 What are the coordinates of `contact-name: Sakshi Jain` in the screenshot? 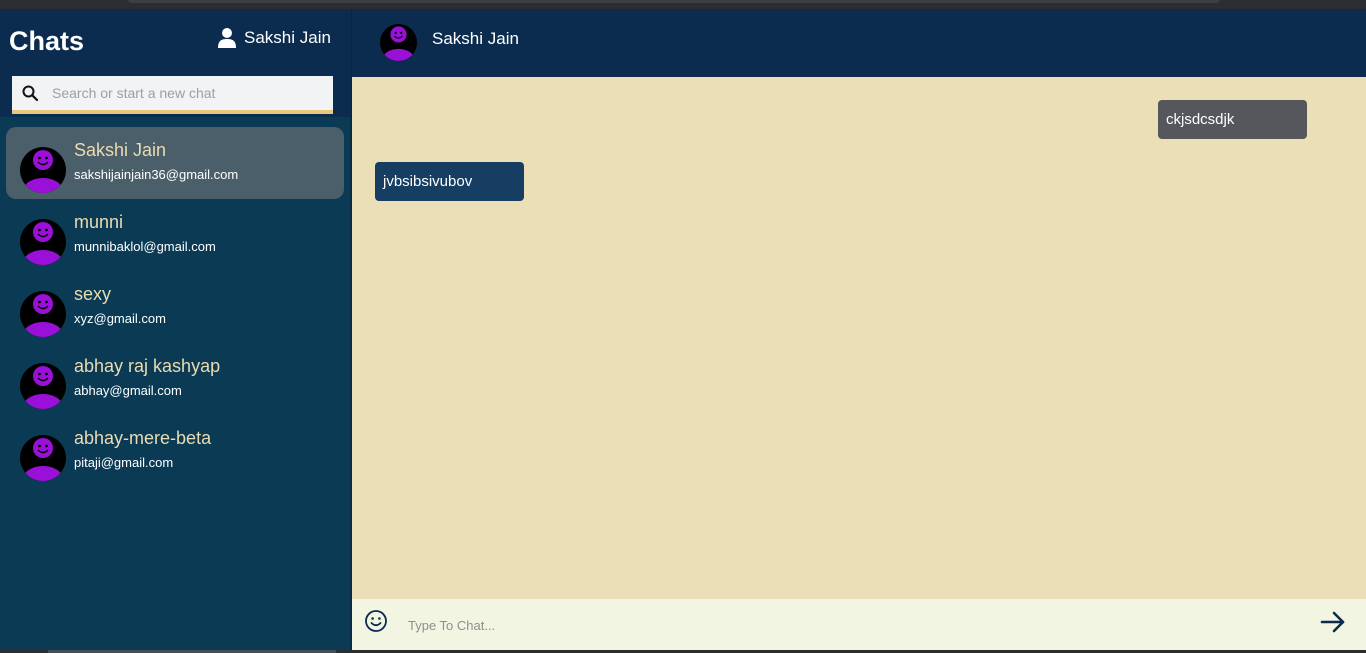 It's located at (475, 38).